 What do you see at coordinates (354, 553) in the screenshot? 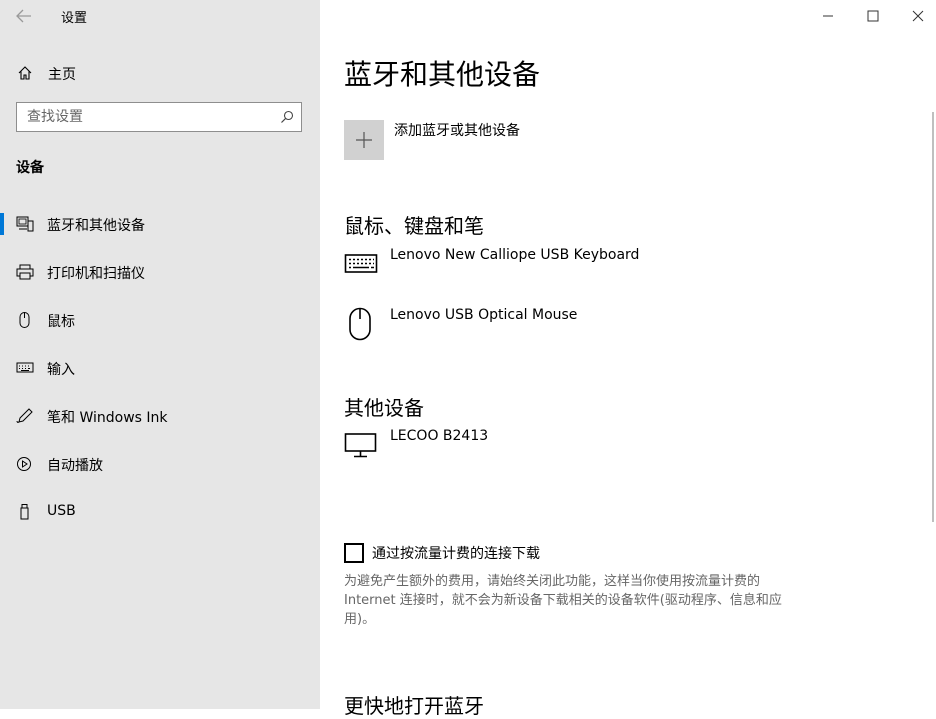
I see `metered-download-checkbox` at bounding box center [354, 553].